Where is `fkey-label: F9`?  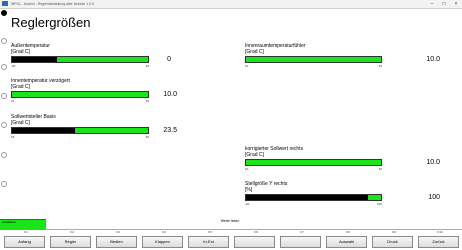 fkey-label: F9 is located at coordinates (394, 232).